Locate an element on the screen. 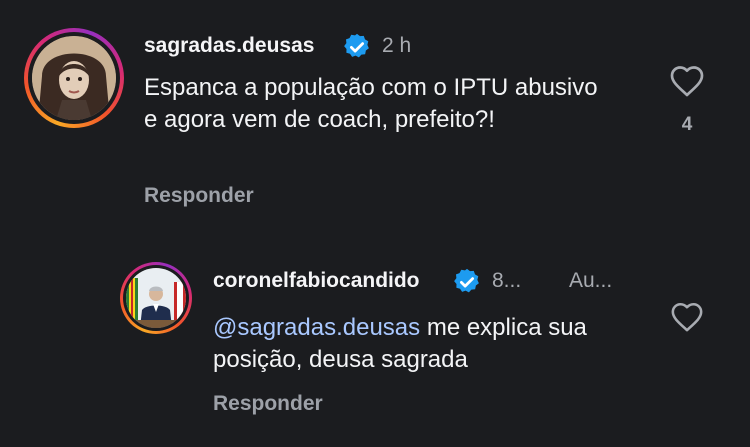  comment-time: 2 h is located at coordinates (397, 45).